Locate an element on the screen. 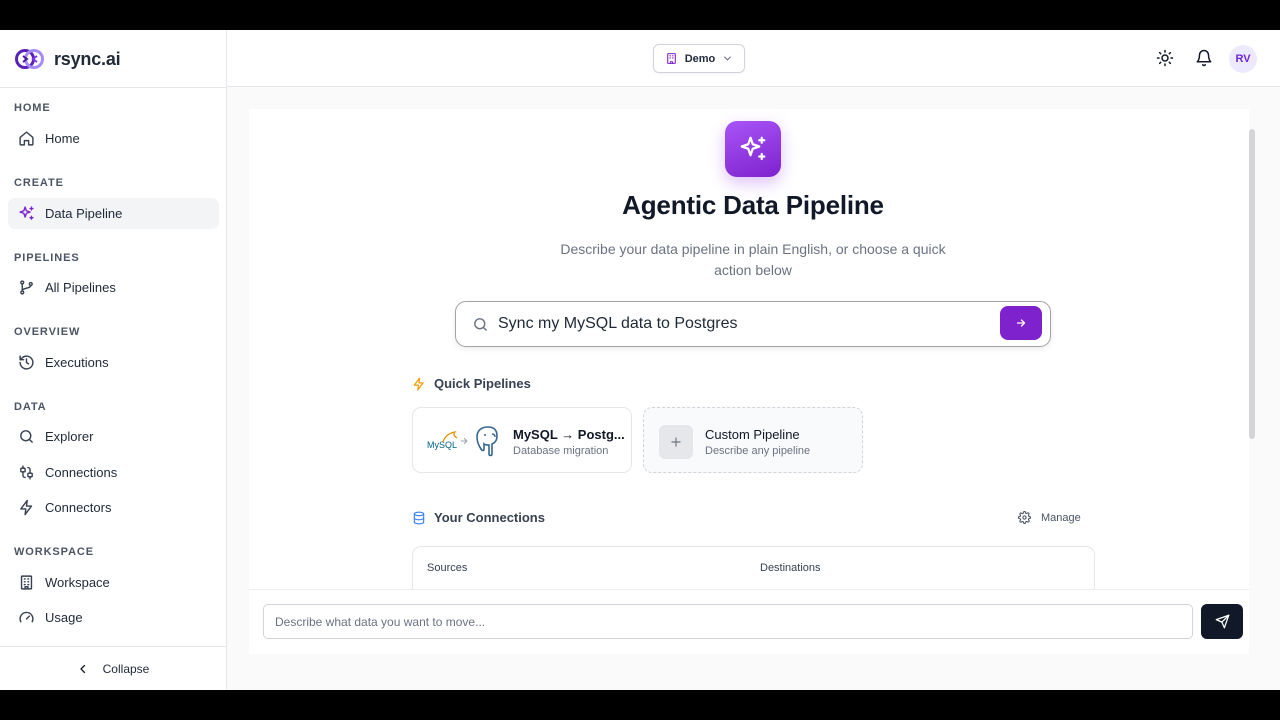 The height and width of the screenshot is (720, 1280). send-button is located at coordinates (1222, 621).